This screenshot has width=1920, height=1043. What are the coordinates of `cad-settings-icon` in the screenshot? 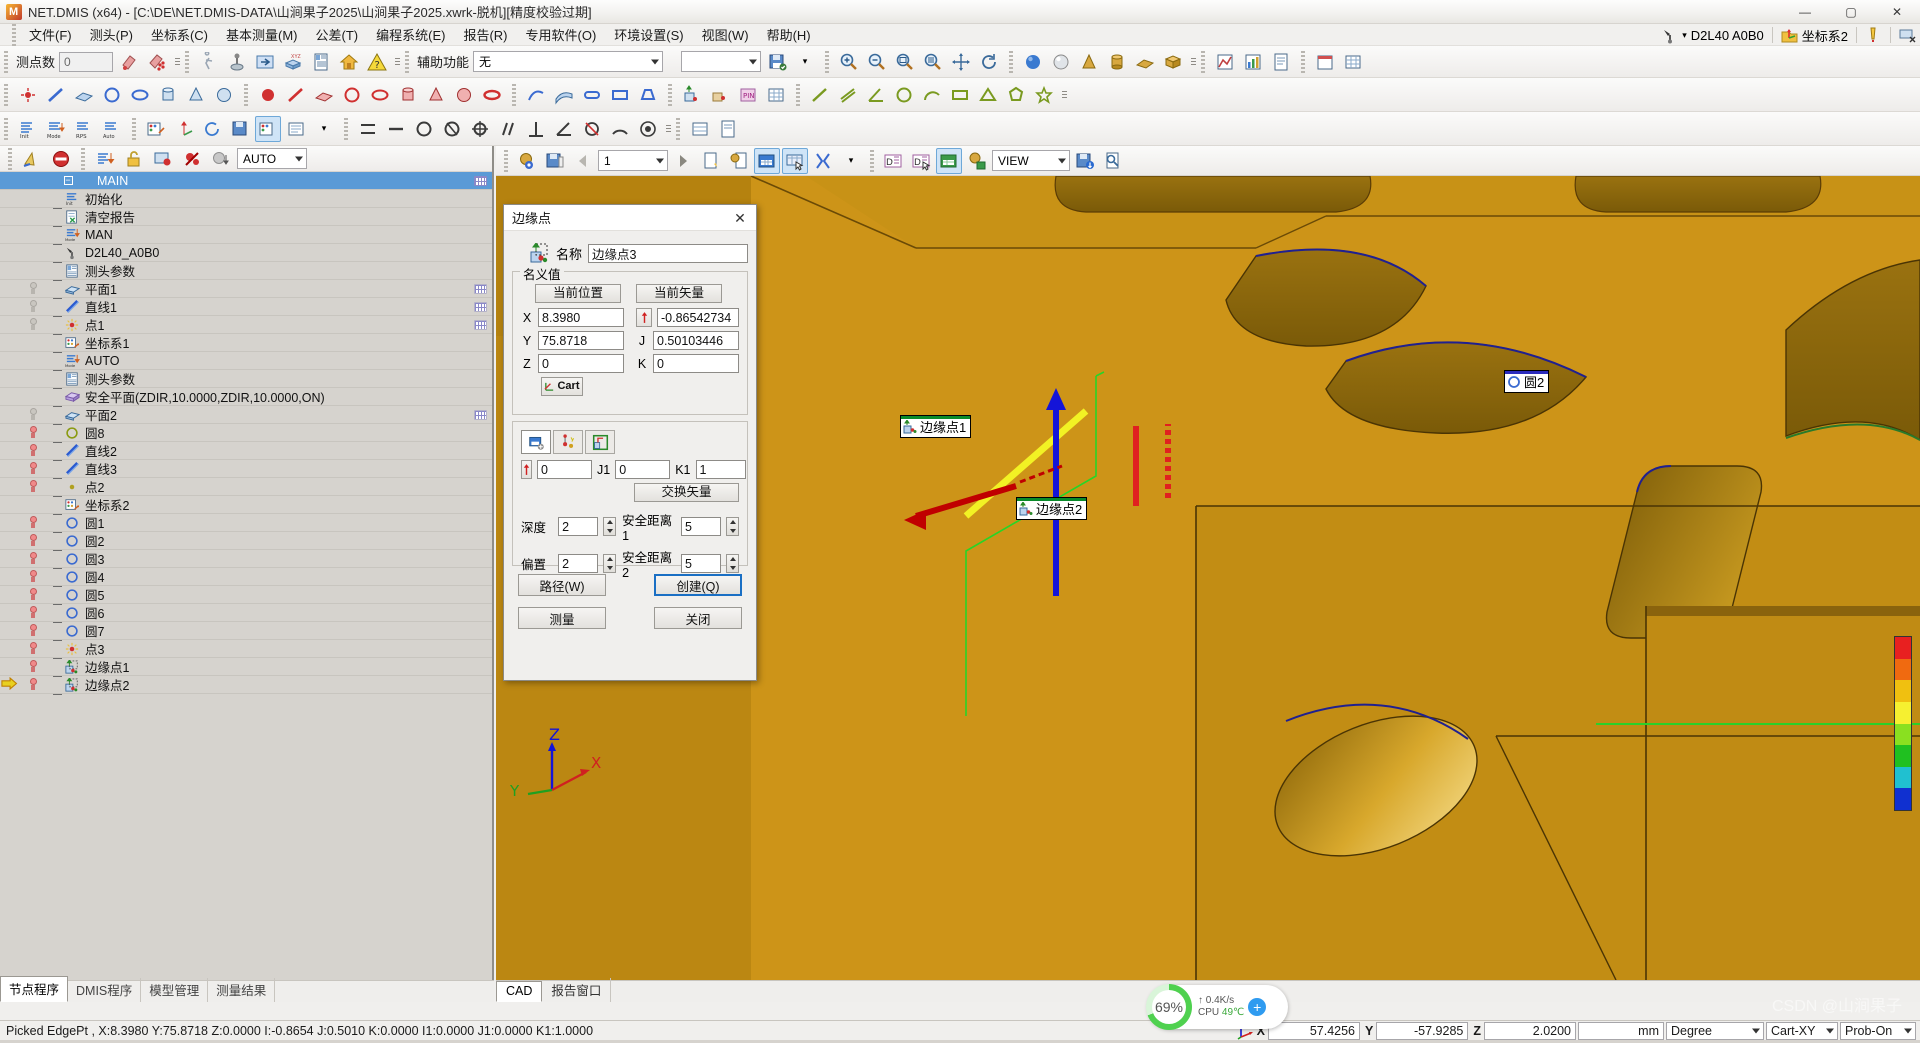 It's located at (527, 161).